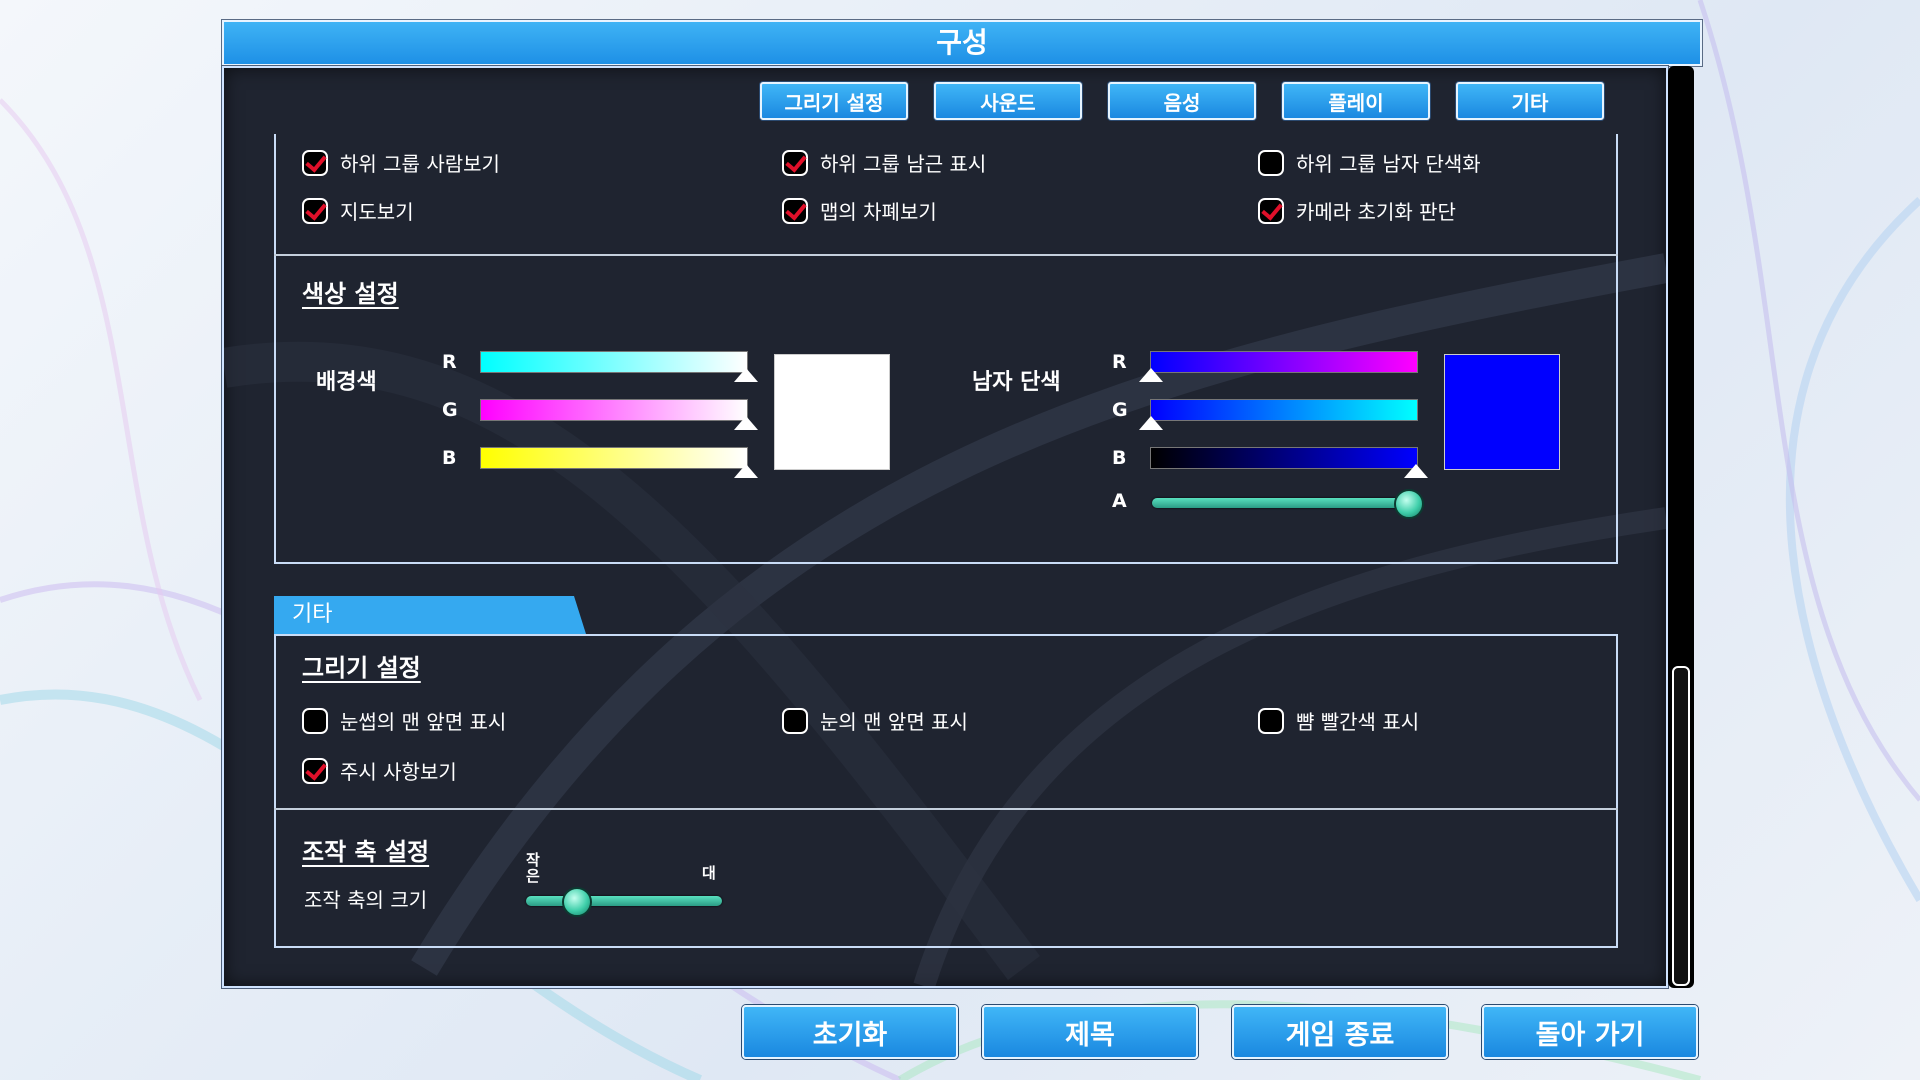 The width and height of the screenshot is (1920, 1080). I want to click on checkbox-label: 눈썹의 맨 앞면 표시, so click(423, 722).